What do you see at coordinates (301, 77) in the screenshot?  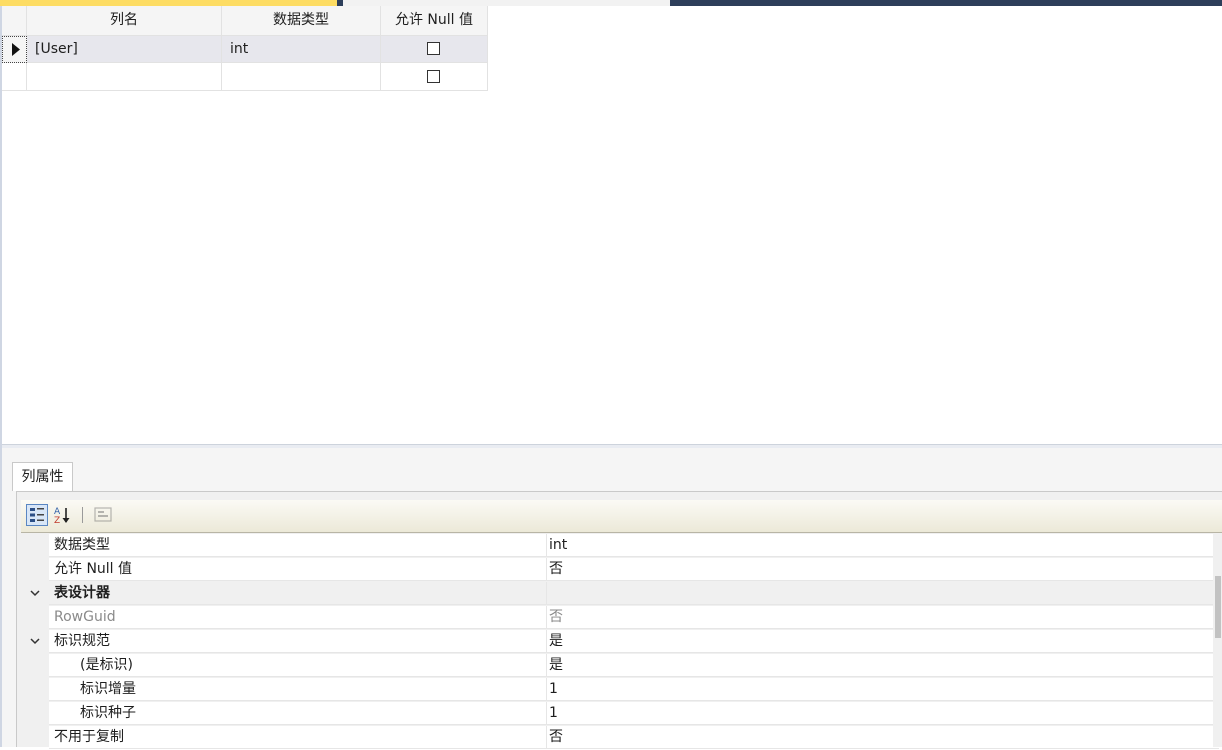 I see `data-type-cell` at bounding box center [301, 77].